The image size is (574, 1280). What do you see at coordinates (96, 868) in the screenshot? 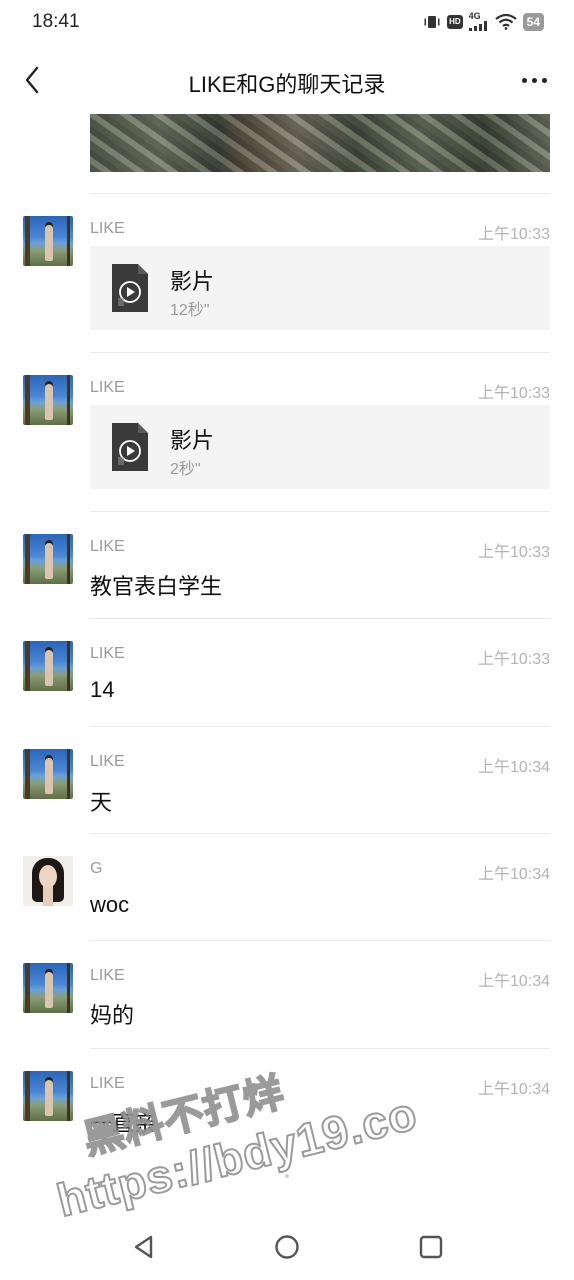
I see `sender-name: G` at bounding box center [96, 868].